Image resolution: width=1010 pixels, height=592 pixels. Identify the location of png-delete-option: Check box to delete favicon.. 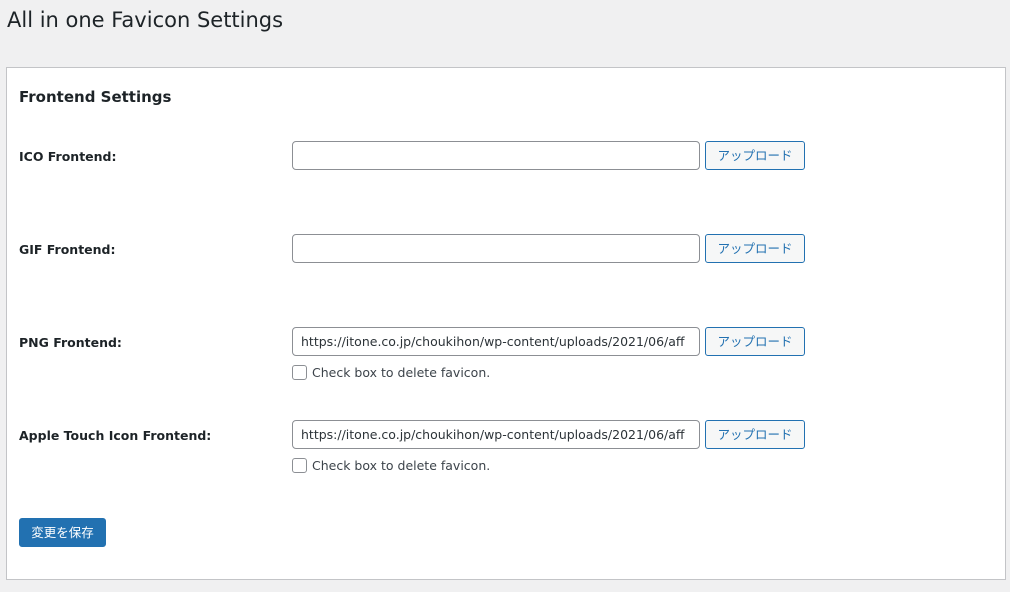
(391, 372).